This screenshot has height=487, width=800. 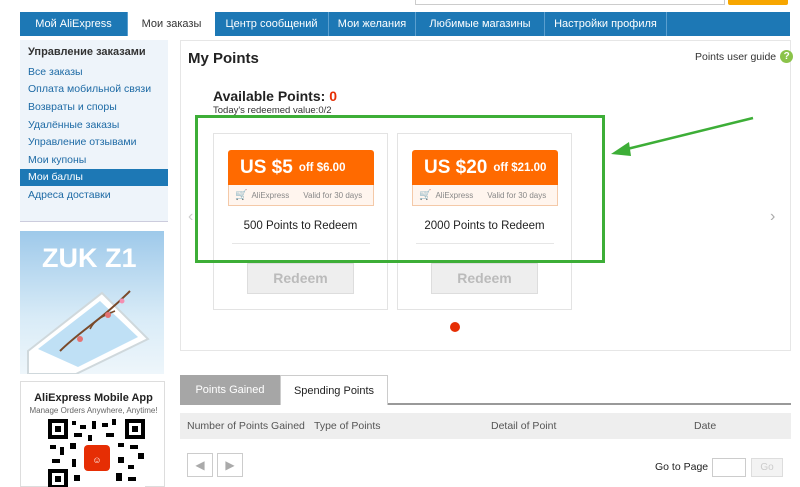 I want to click on carousel-dot, so click(x=455, y=327).